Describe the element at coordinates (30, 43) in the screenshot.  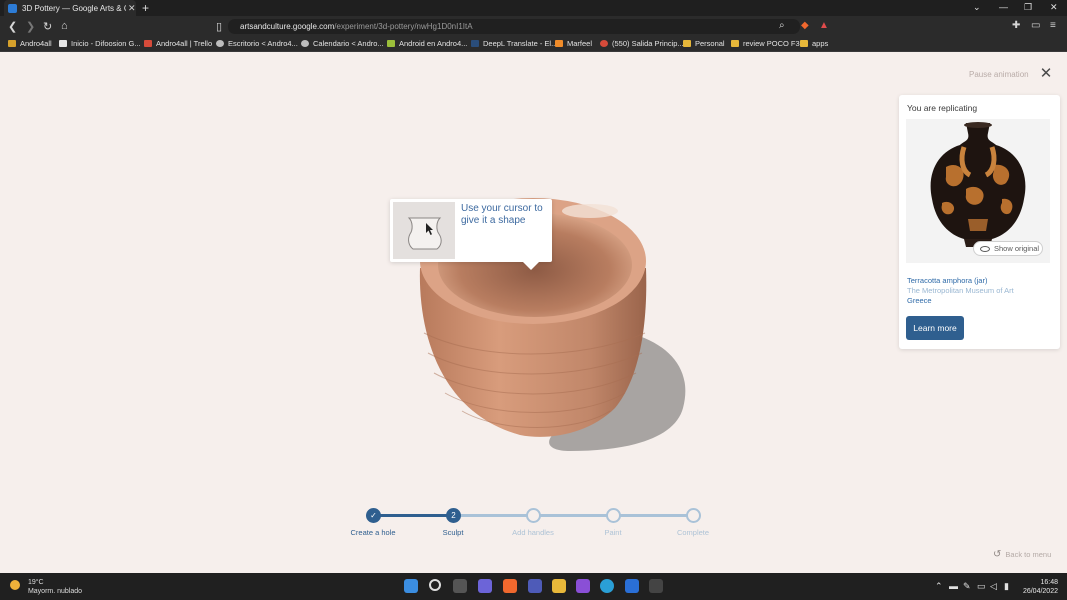
I see `bookmark-item: Andro4all` at that location.